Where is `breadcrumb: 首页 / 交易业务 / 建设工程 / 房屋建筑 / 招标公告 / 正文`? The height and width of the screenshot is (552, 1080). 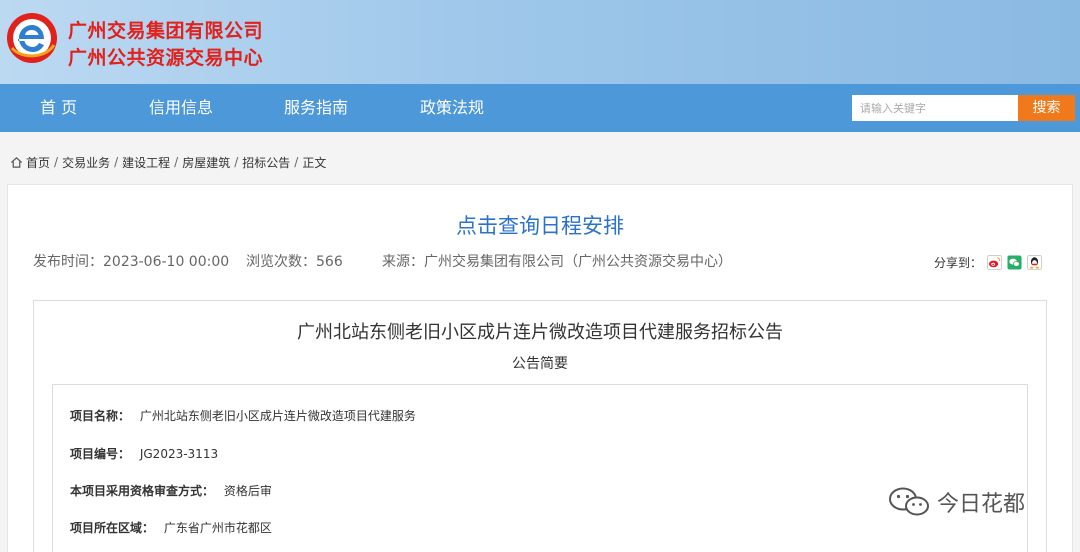
breadcrumb: 首页 / 交易业务 / 建设工程 / 房屋建筑 / 招标公告 / 正文 is located at coordinates (168, 162).